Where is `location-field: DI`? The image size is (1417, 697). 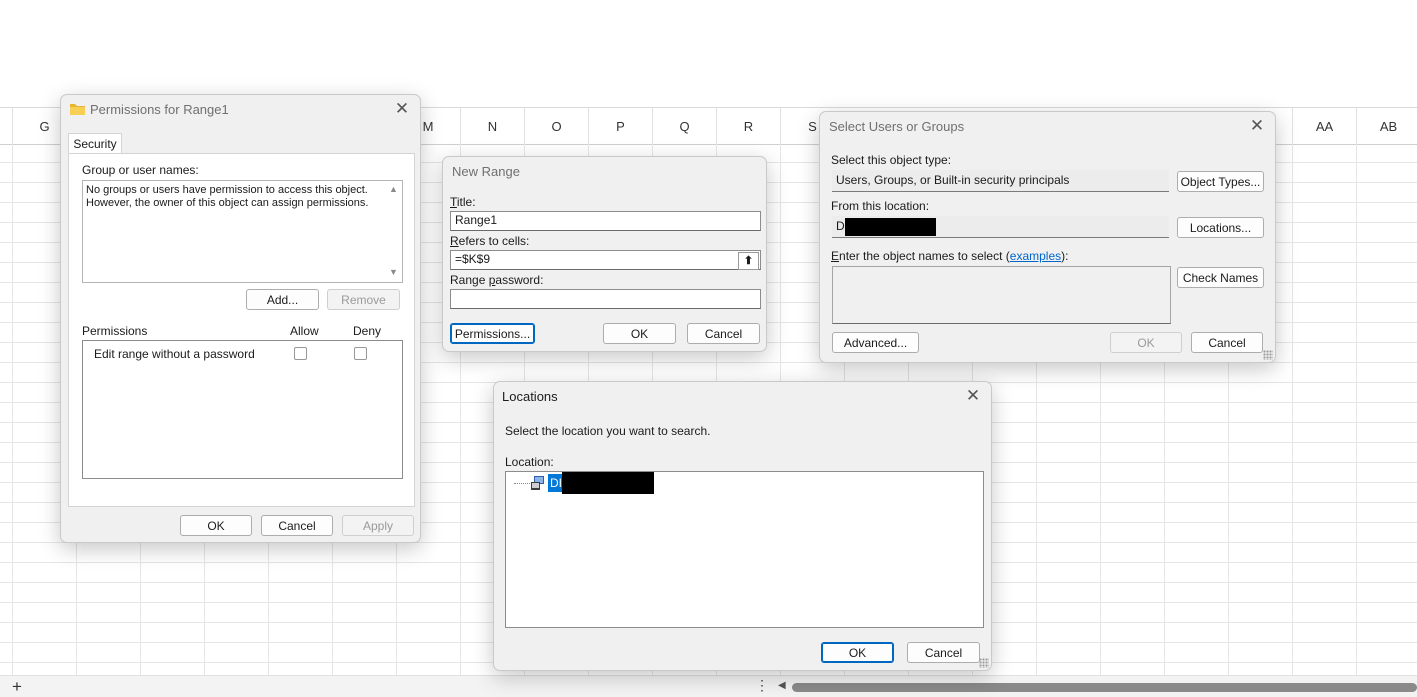
location-field: DI is located at coordinates (1000, 227).